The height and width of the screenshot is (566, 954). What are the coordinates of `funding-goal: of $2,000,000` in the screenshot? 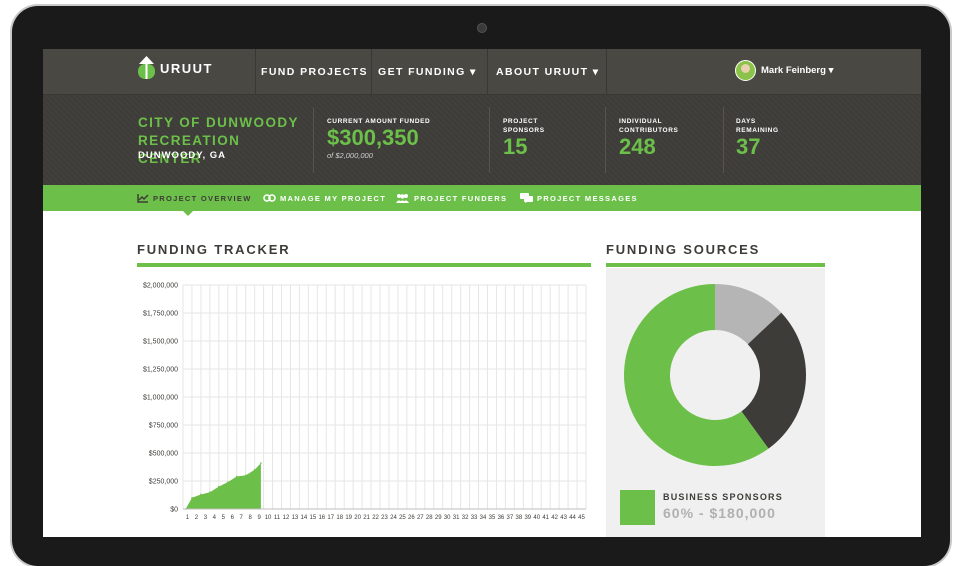 It's located at (350, 155).